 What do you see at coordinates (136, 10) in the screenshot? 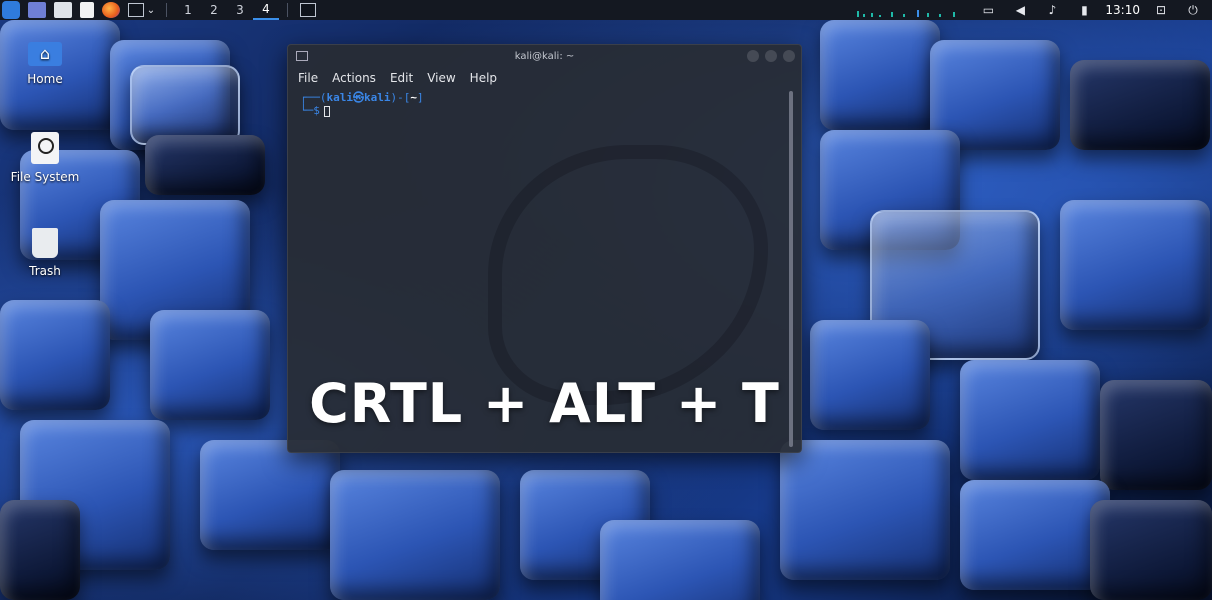
I see `terminal-icon` at bounding box center [136, 10].